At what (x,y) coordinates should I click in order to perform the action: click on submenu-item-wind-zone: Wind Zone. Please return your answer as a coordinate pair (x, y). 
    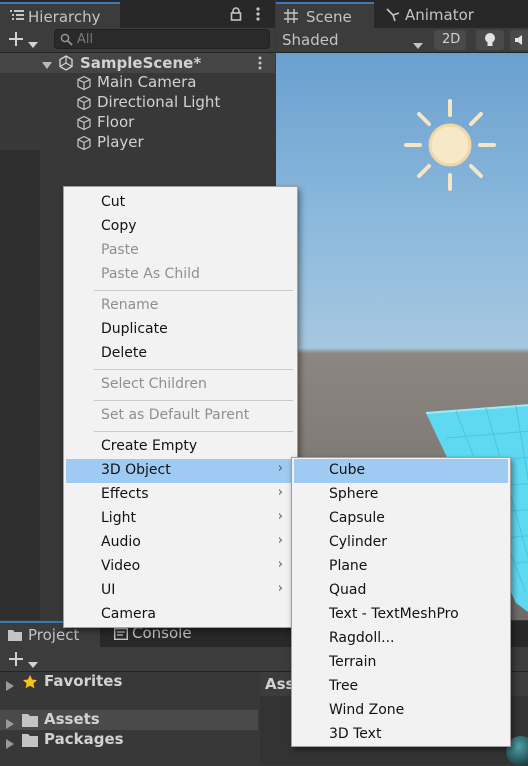
    Looking at the image, I should click on (401, 711).